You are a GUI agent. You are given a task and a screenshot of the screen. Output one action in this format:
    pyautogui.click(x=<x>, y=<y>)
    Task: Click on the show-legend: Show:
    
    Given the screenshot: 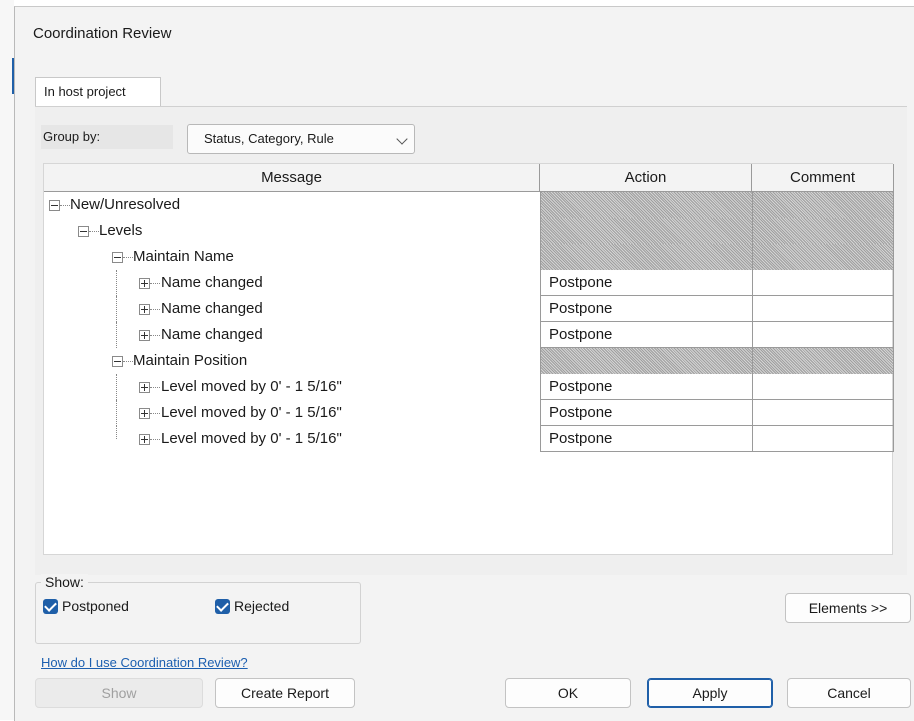 What is the action you would take?
    pyautogui.click(x=64, y=582)
    